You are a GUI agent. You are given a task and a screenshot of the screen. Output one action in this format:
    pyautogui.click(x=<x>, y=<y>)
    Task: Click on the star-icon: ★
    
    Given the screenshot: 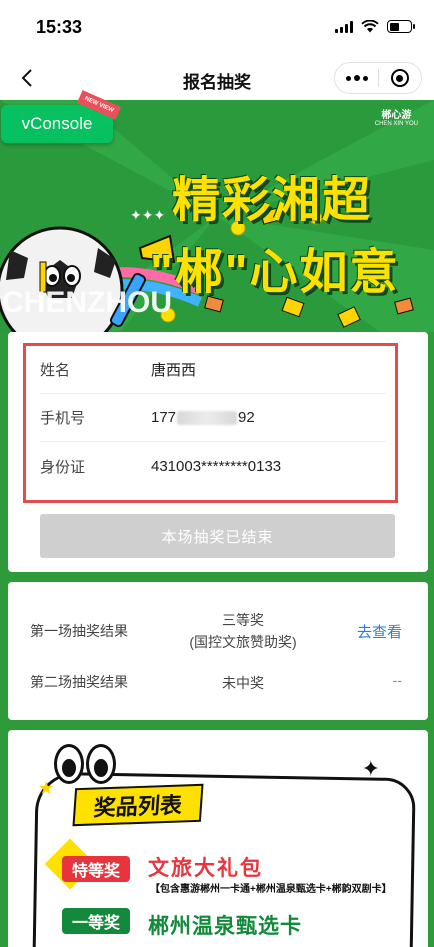 What is the action you would take?
    pyautogui.click(x=46, y=788)
    